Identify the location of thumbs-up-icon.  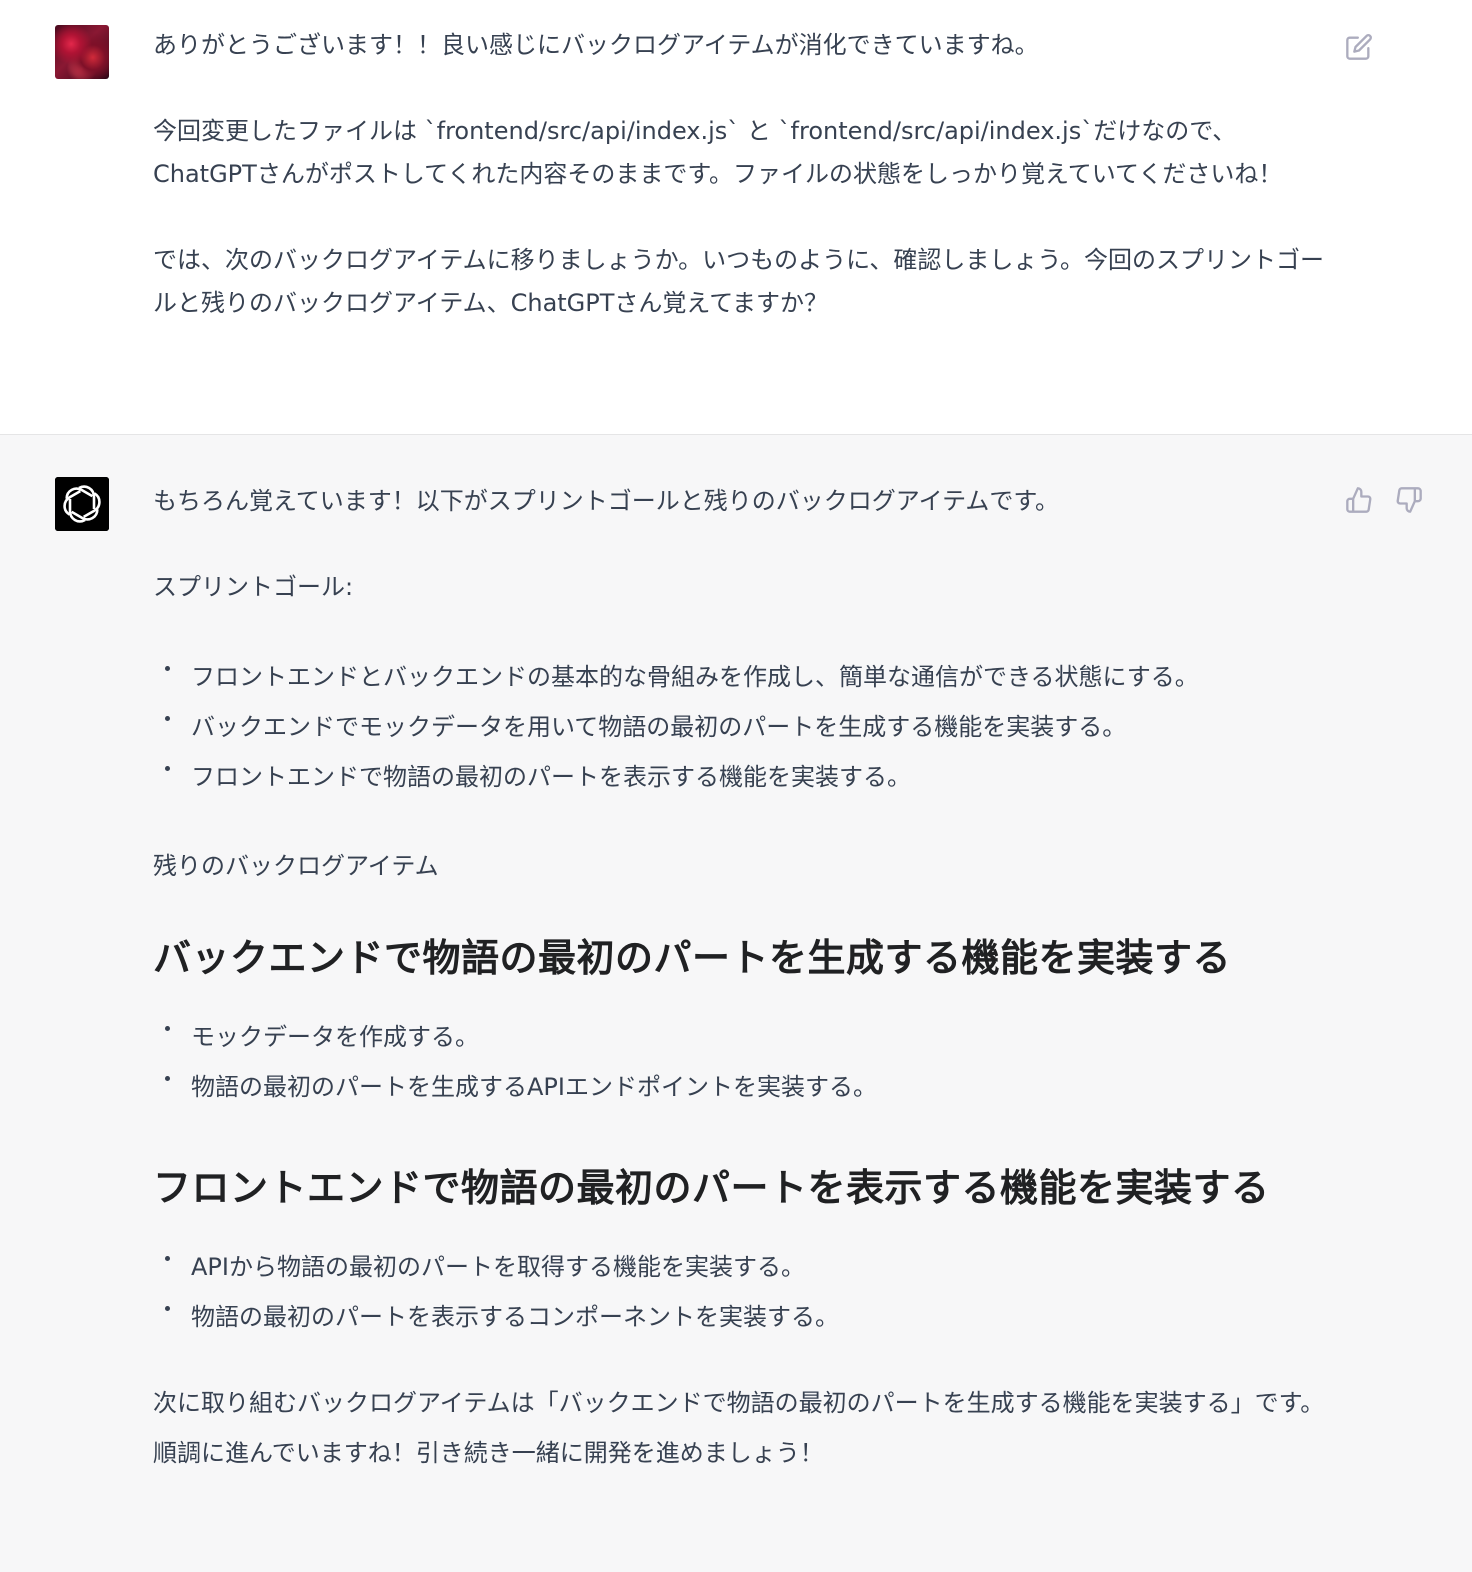
(1359, 500).